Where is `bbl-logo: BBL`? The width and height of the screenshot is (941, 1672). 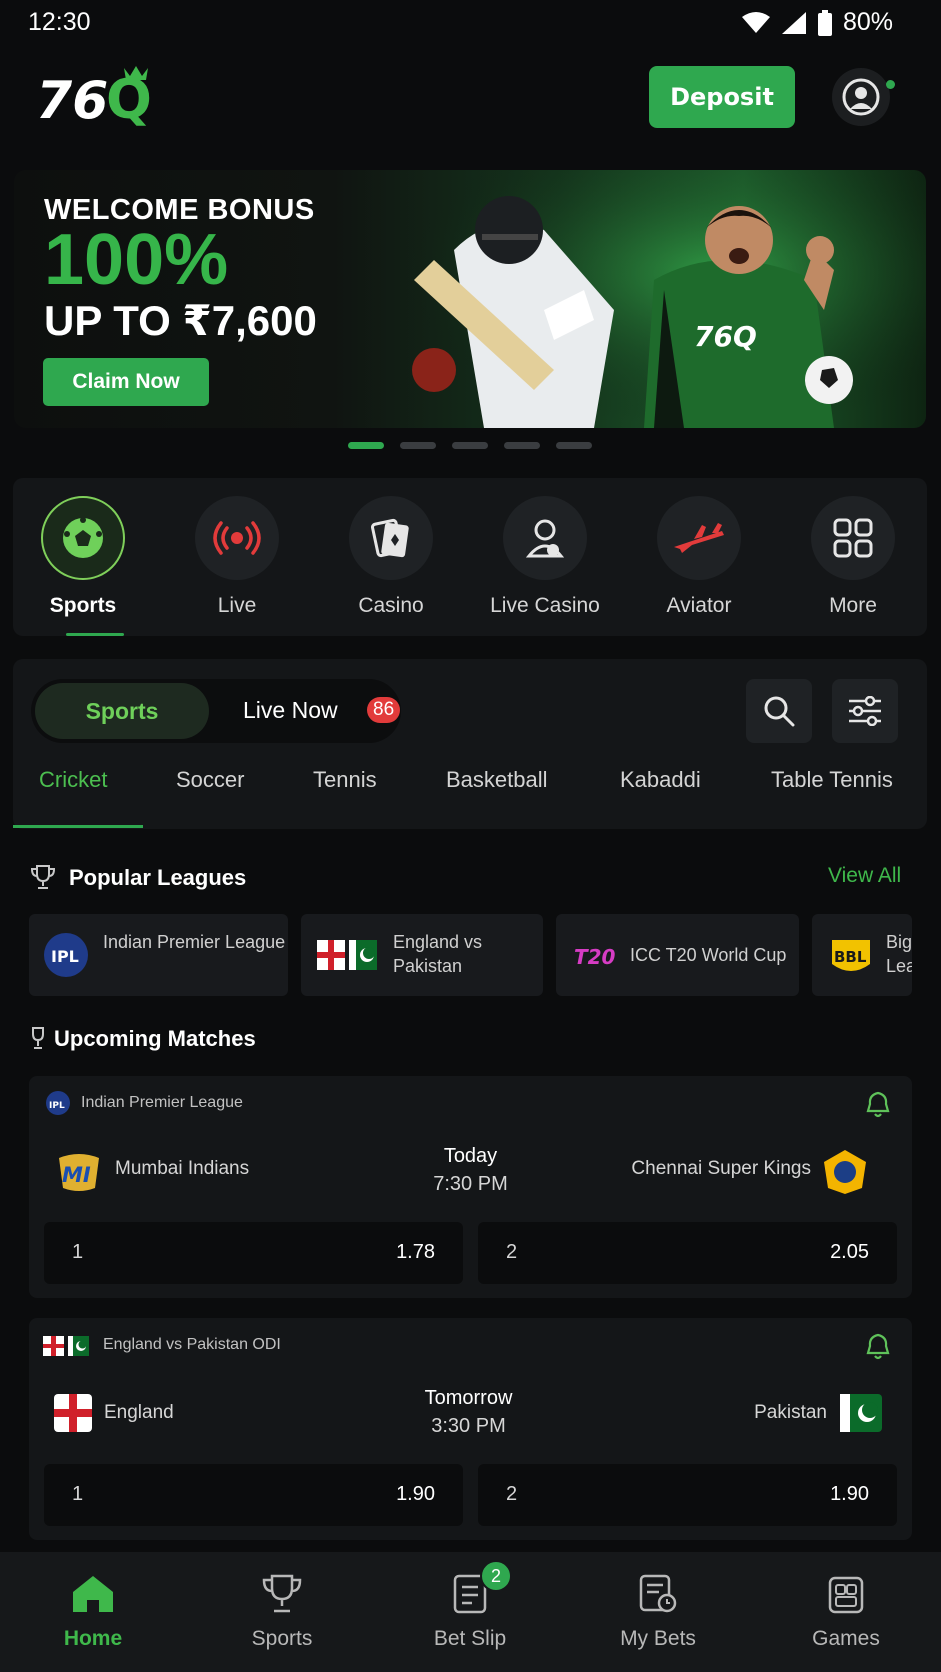
bbl-logo: BBL is located at coordinates (851, 955).